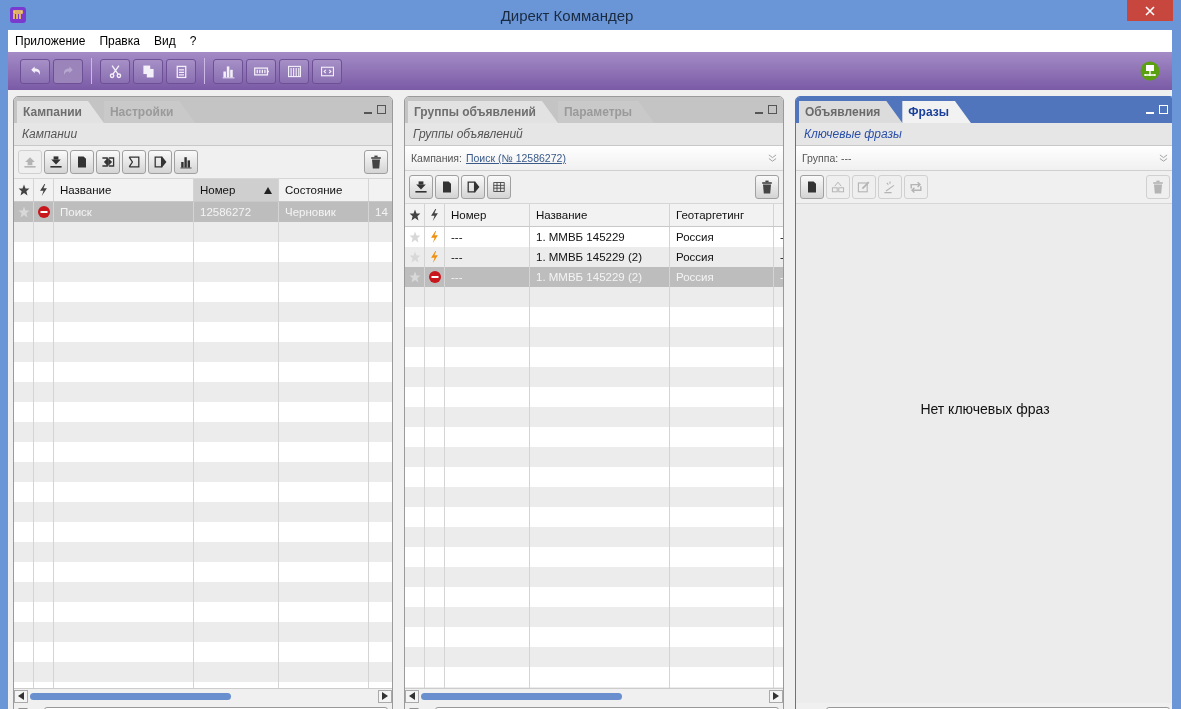 The image size is (1181, 709). I want to click on keys-icon, so click(838, 187).